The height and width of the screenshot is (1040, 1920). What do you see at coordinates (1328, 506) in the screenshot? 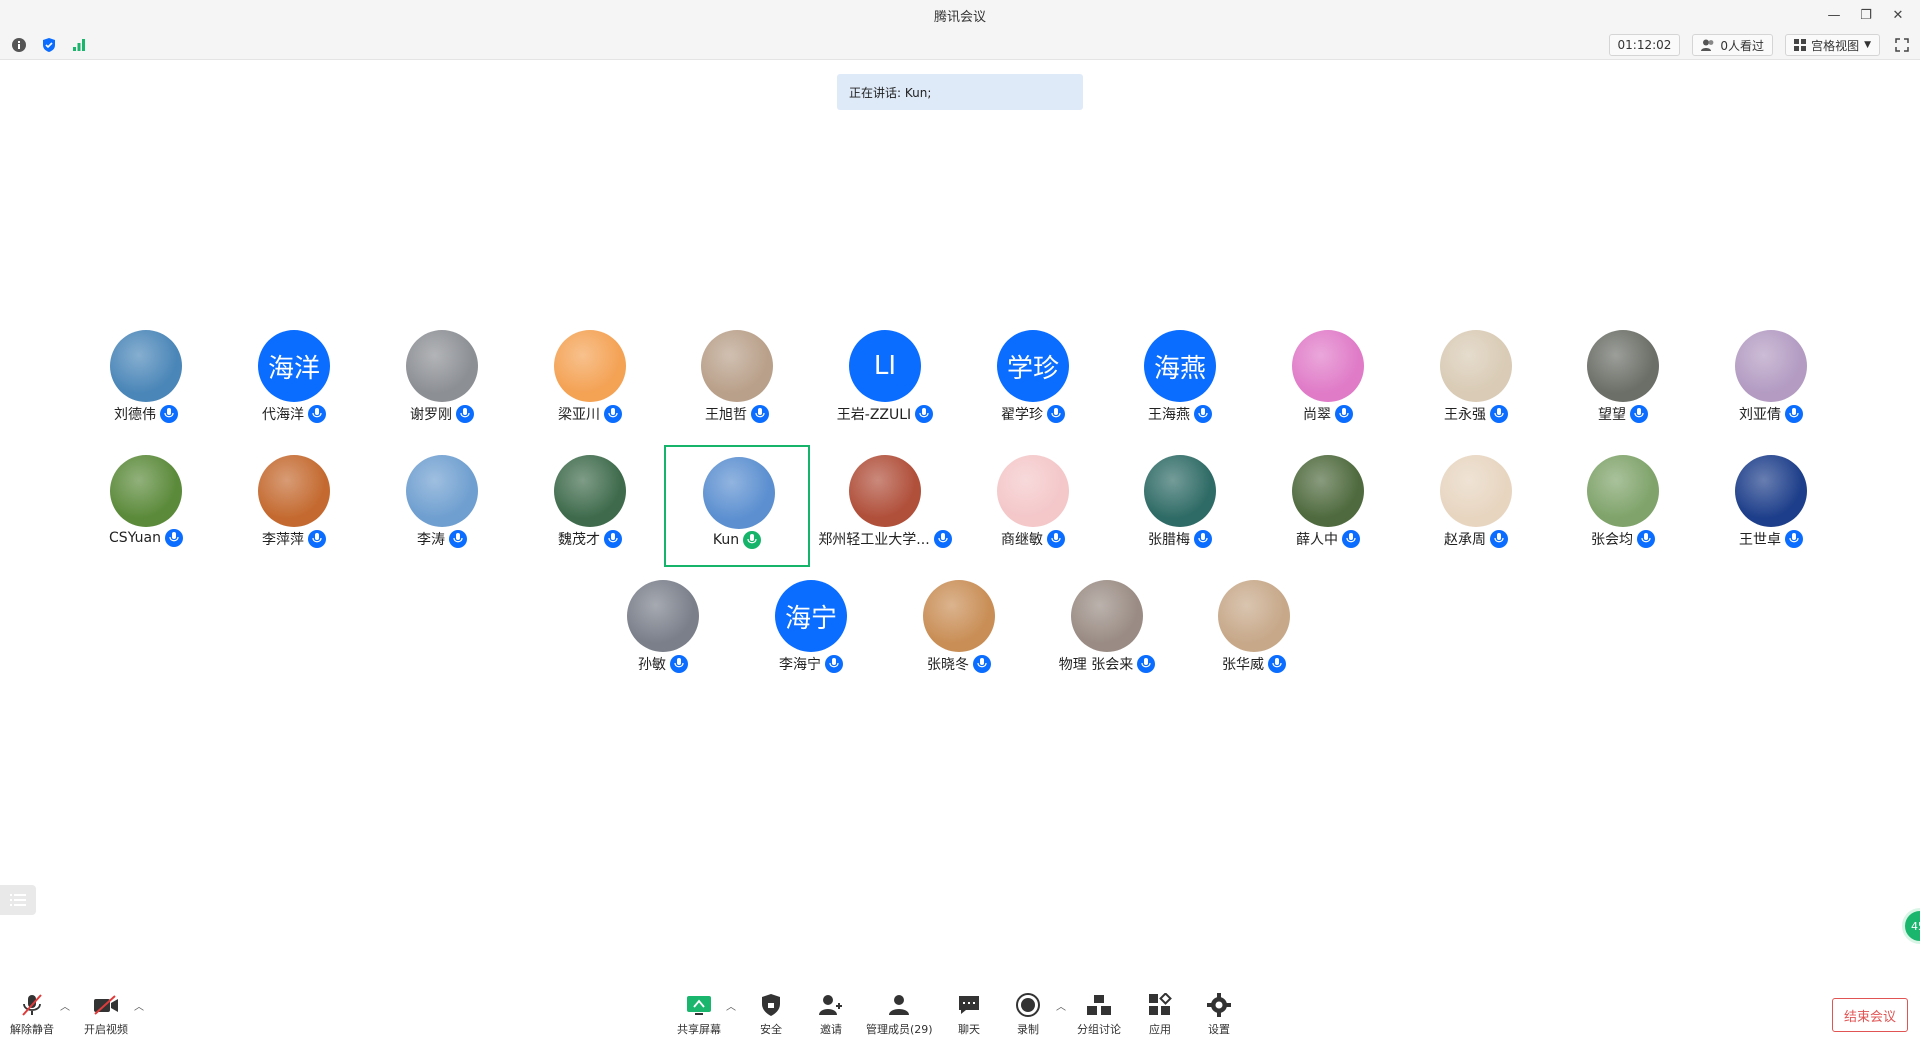
I see `participant-tile: 薛人中` at bounding box center [1328, 506].